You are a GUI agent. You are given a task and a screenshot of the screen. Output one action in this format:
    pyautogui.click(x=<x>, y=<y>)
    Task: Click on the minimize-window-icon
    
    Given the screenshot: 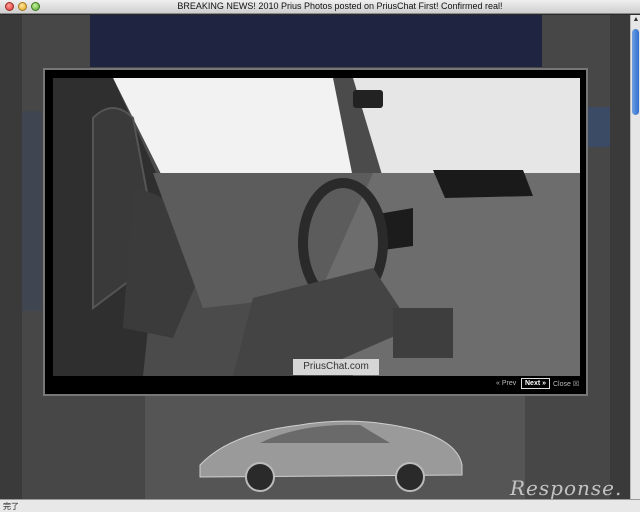 What is the action you would take?
    pyautogui.click(x=22, y=6)
    